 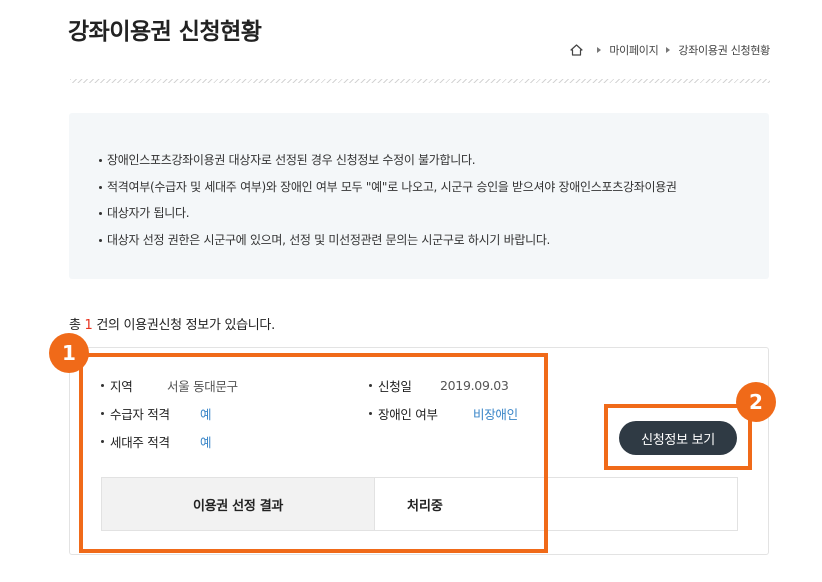 I want to click on count-suffix: 건의 이용권신청 정보가 있습니다., so click(x=185, y=325).